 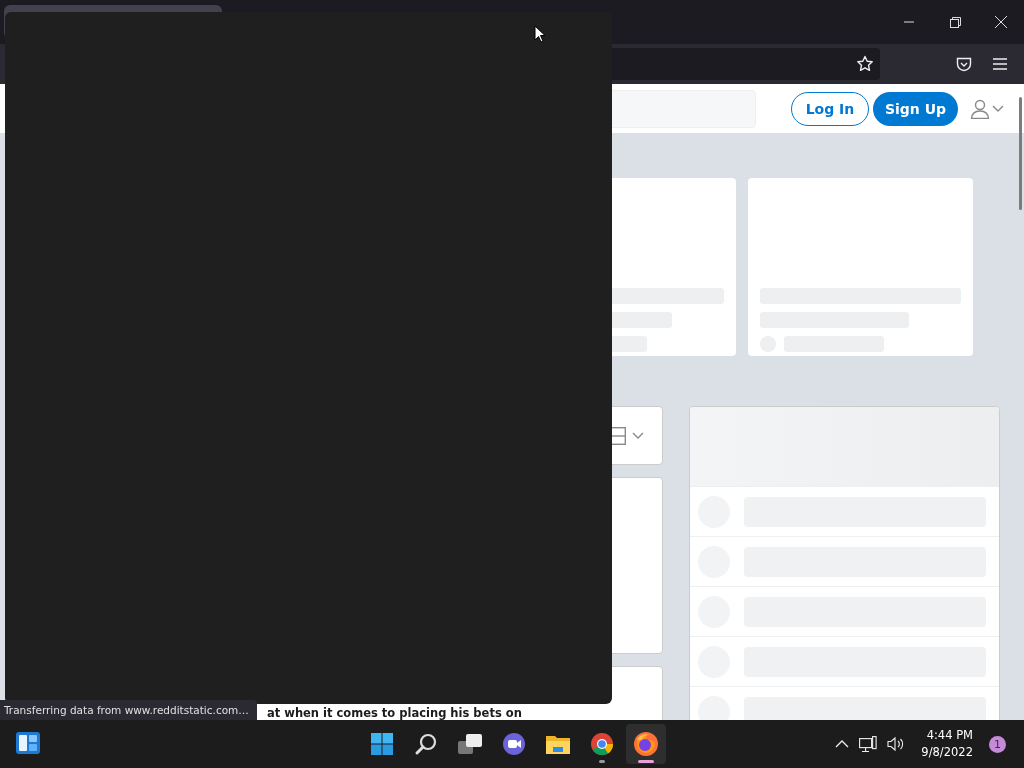 What do you see at coordinates (980, 108) in the screenshot?
I see `user-icon` at bounding box center [980, 108].